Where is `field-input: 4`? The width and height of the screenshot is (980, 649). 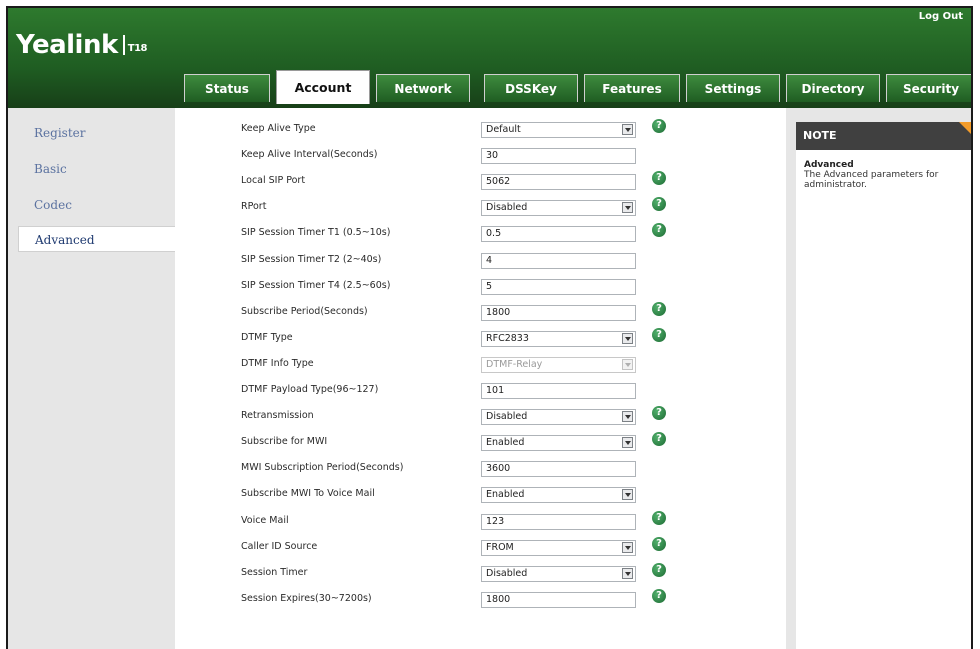 field-input: 4 is located at coordinates (558, 260).